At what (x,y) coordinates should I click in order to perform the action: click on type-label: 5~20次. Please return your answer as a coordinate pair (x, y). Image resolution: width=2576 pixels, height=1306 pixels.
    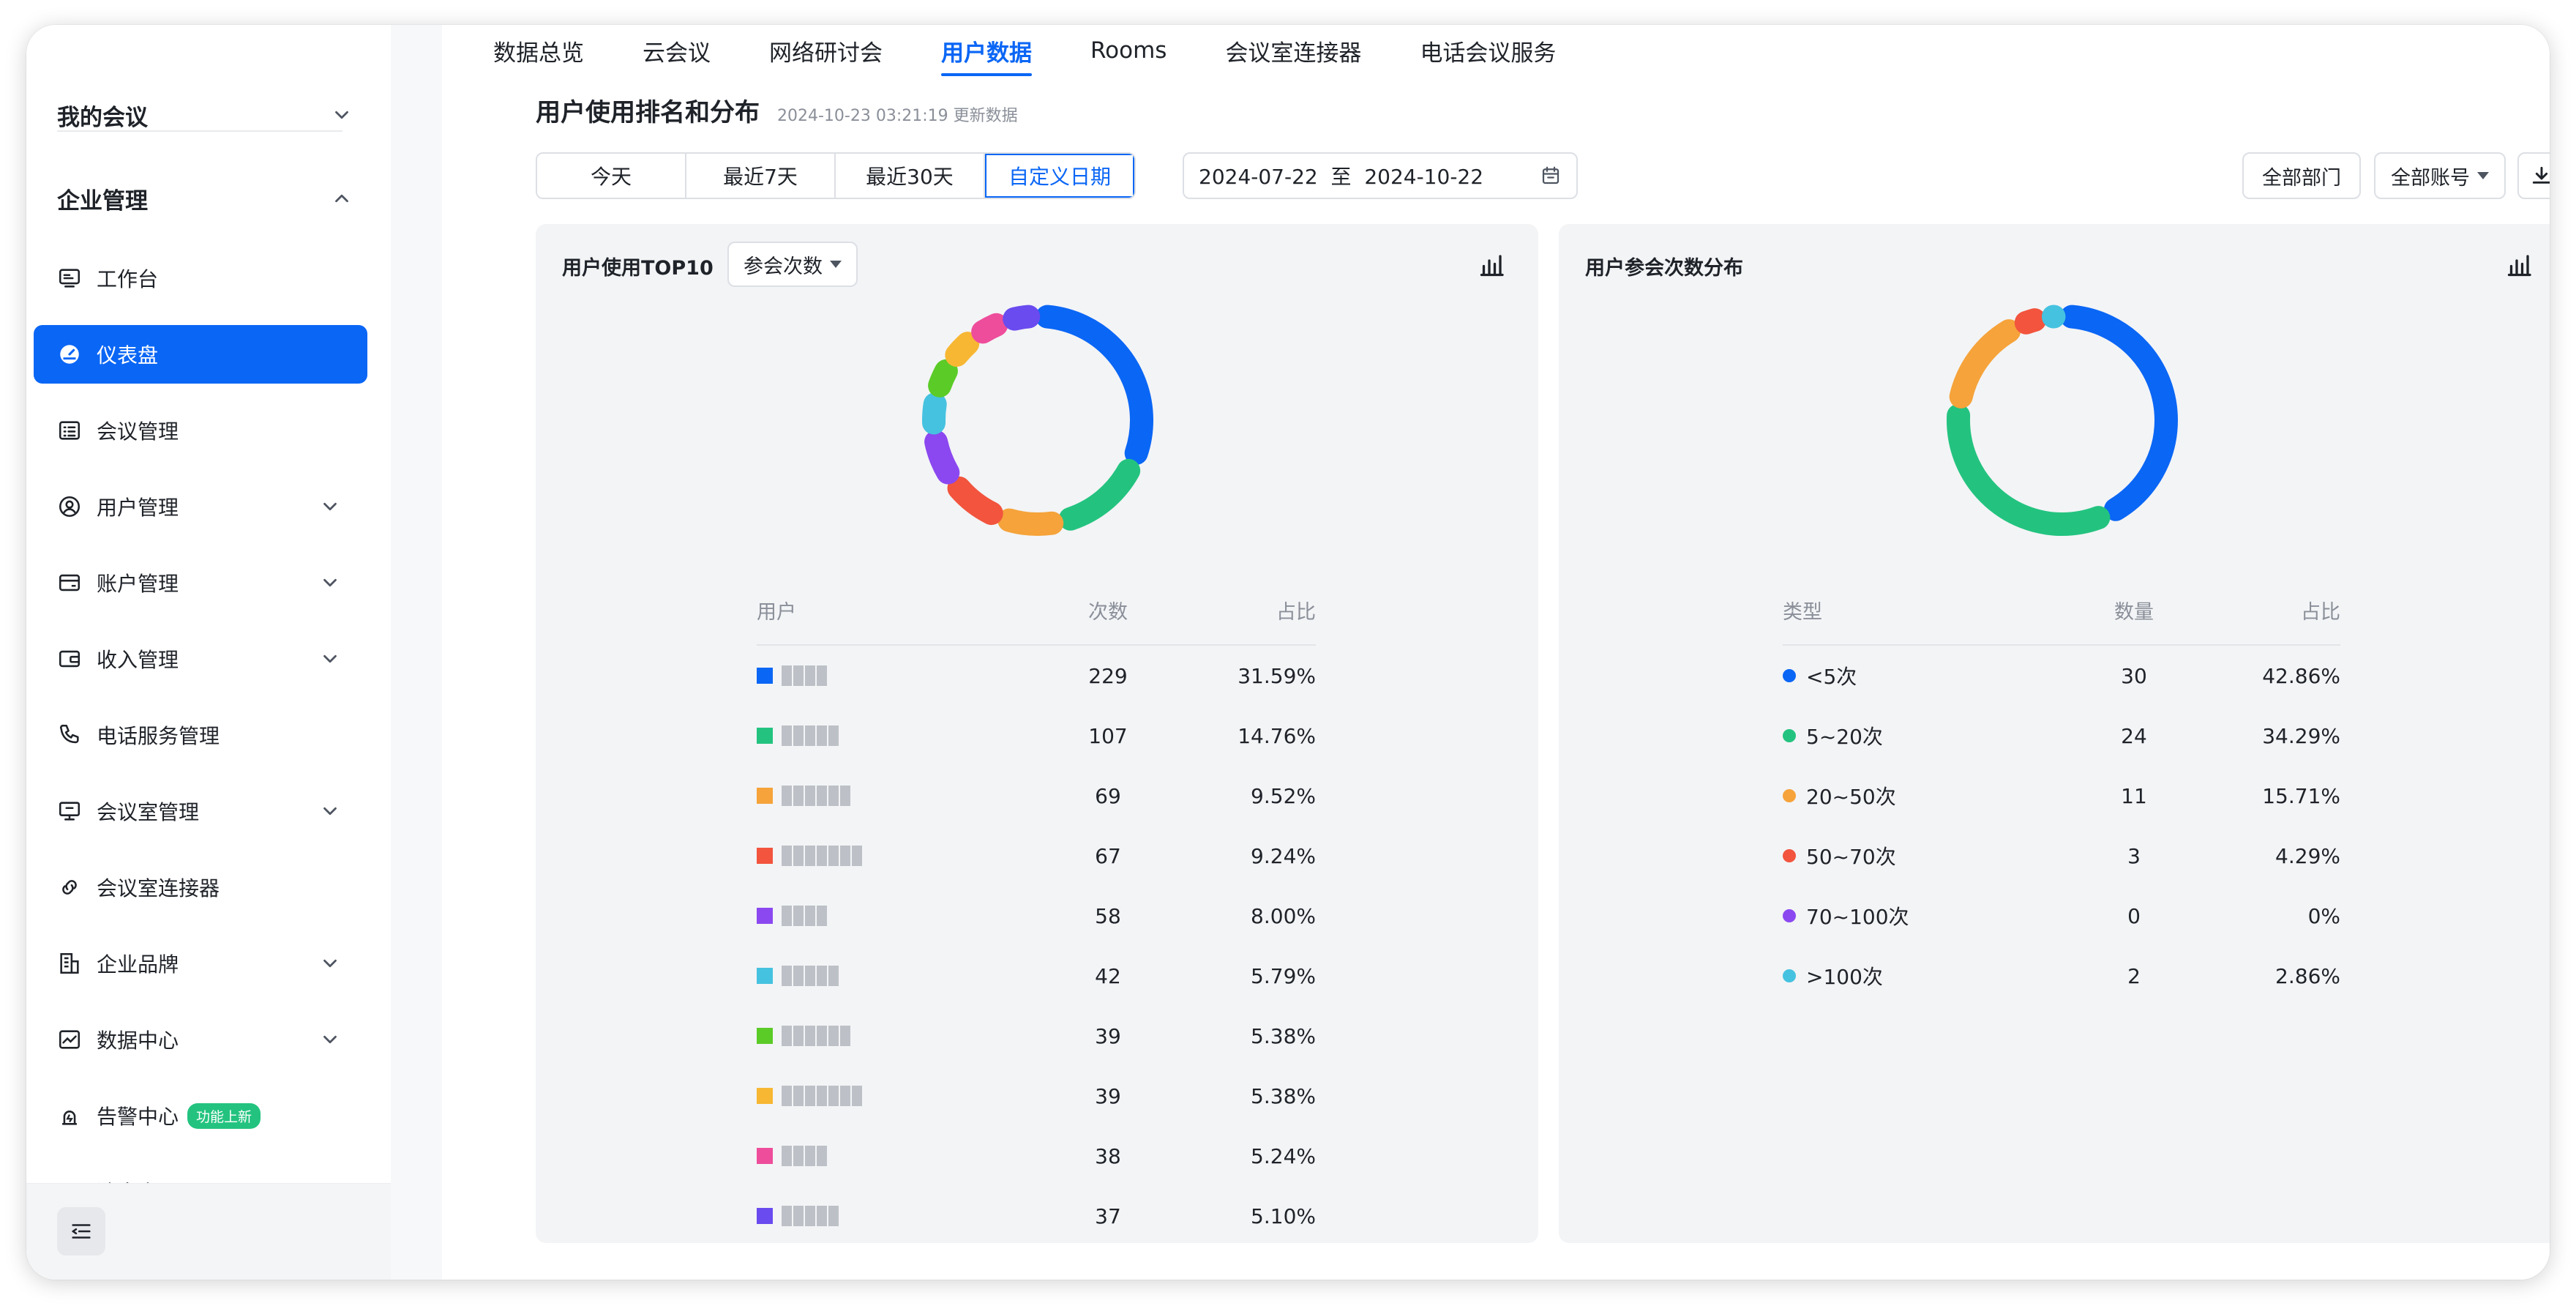
    Looking at the image, I should click on (1844, 737).